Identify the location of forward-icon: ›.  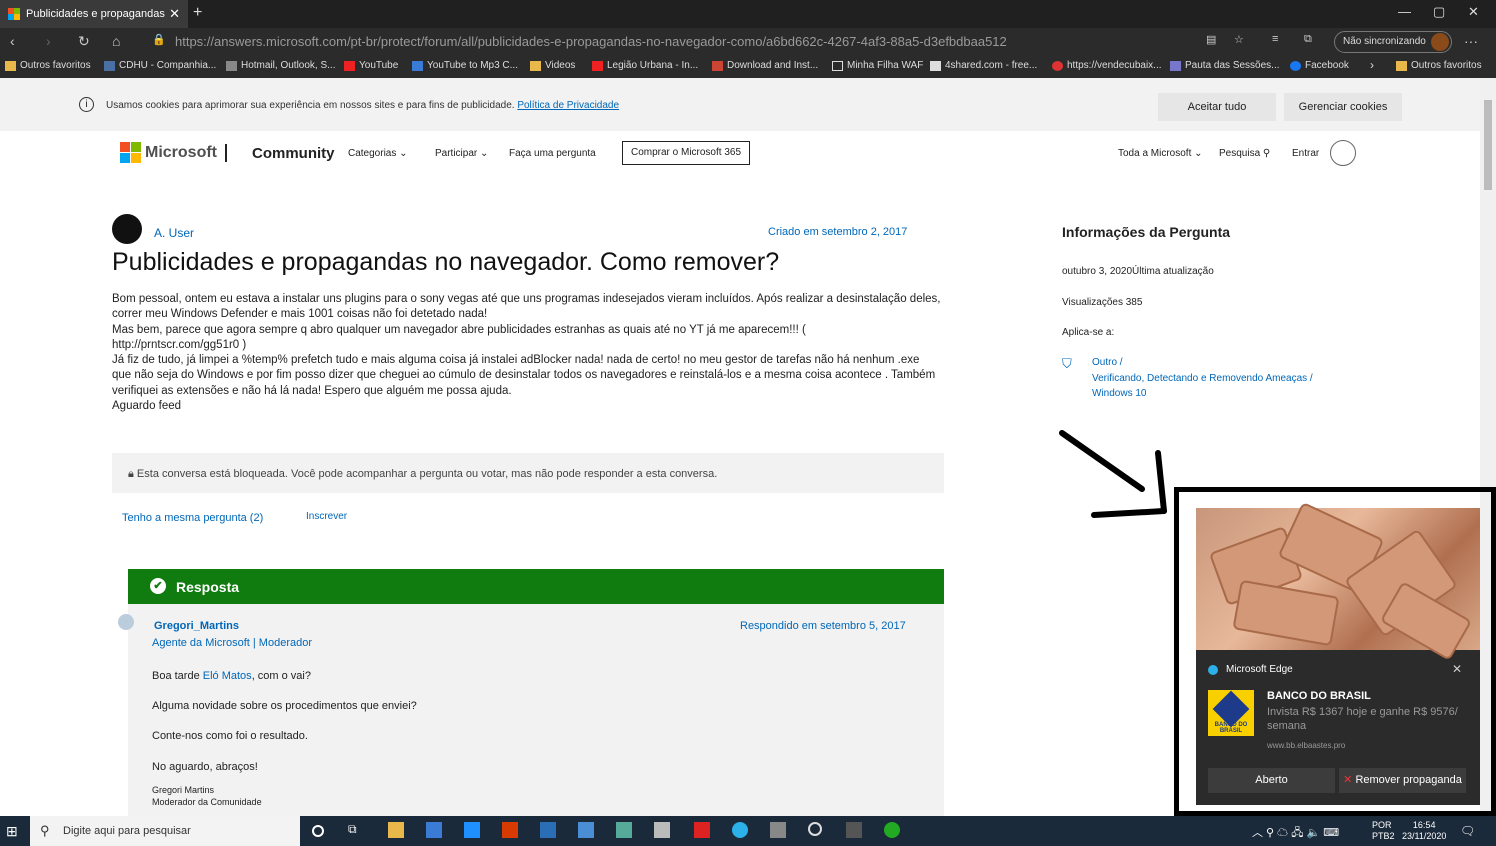
(48, 41).